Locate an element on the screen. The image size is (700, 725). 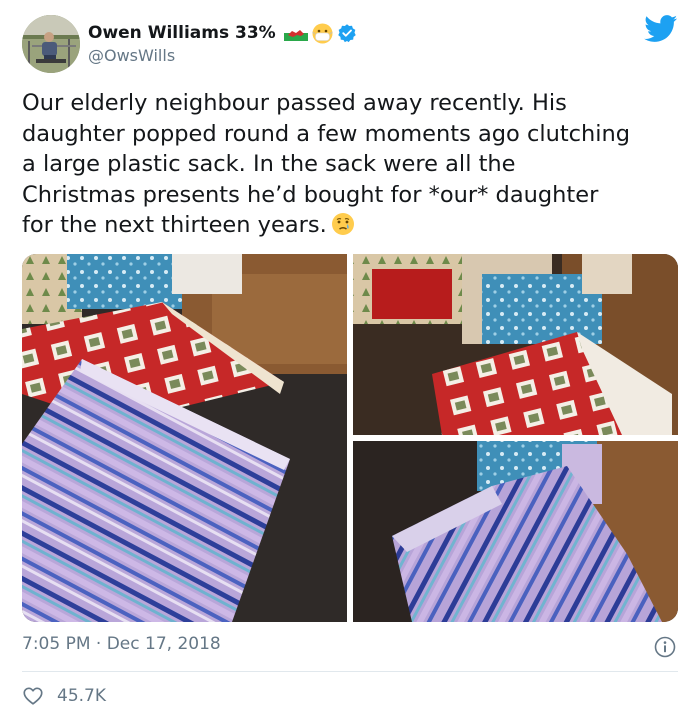
like-button: 45.7K is located at coordinates (64, 696).